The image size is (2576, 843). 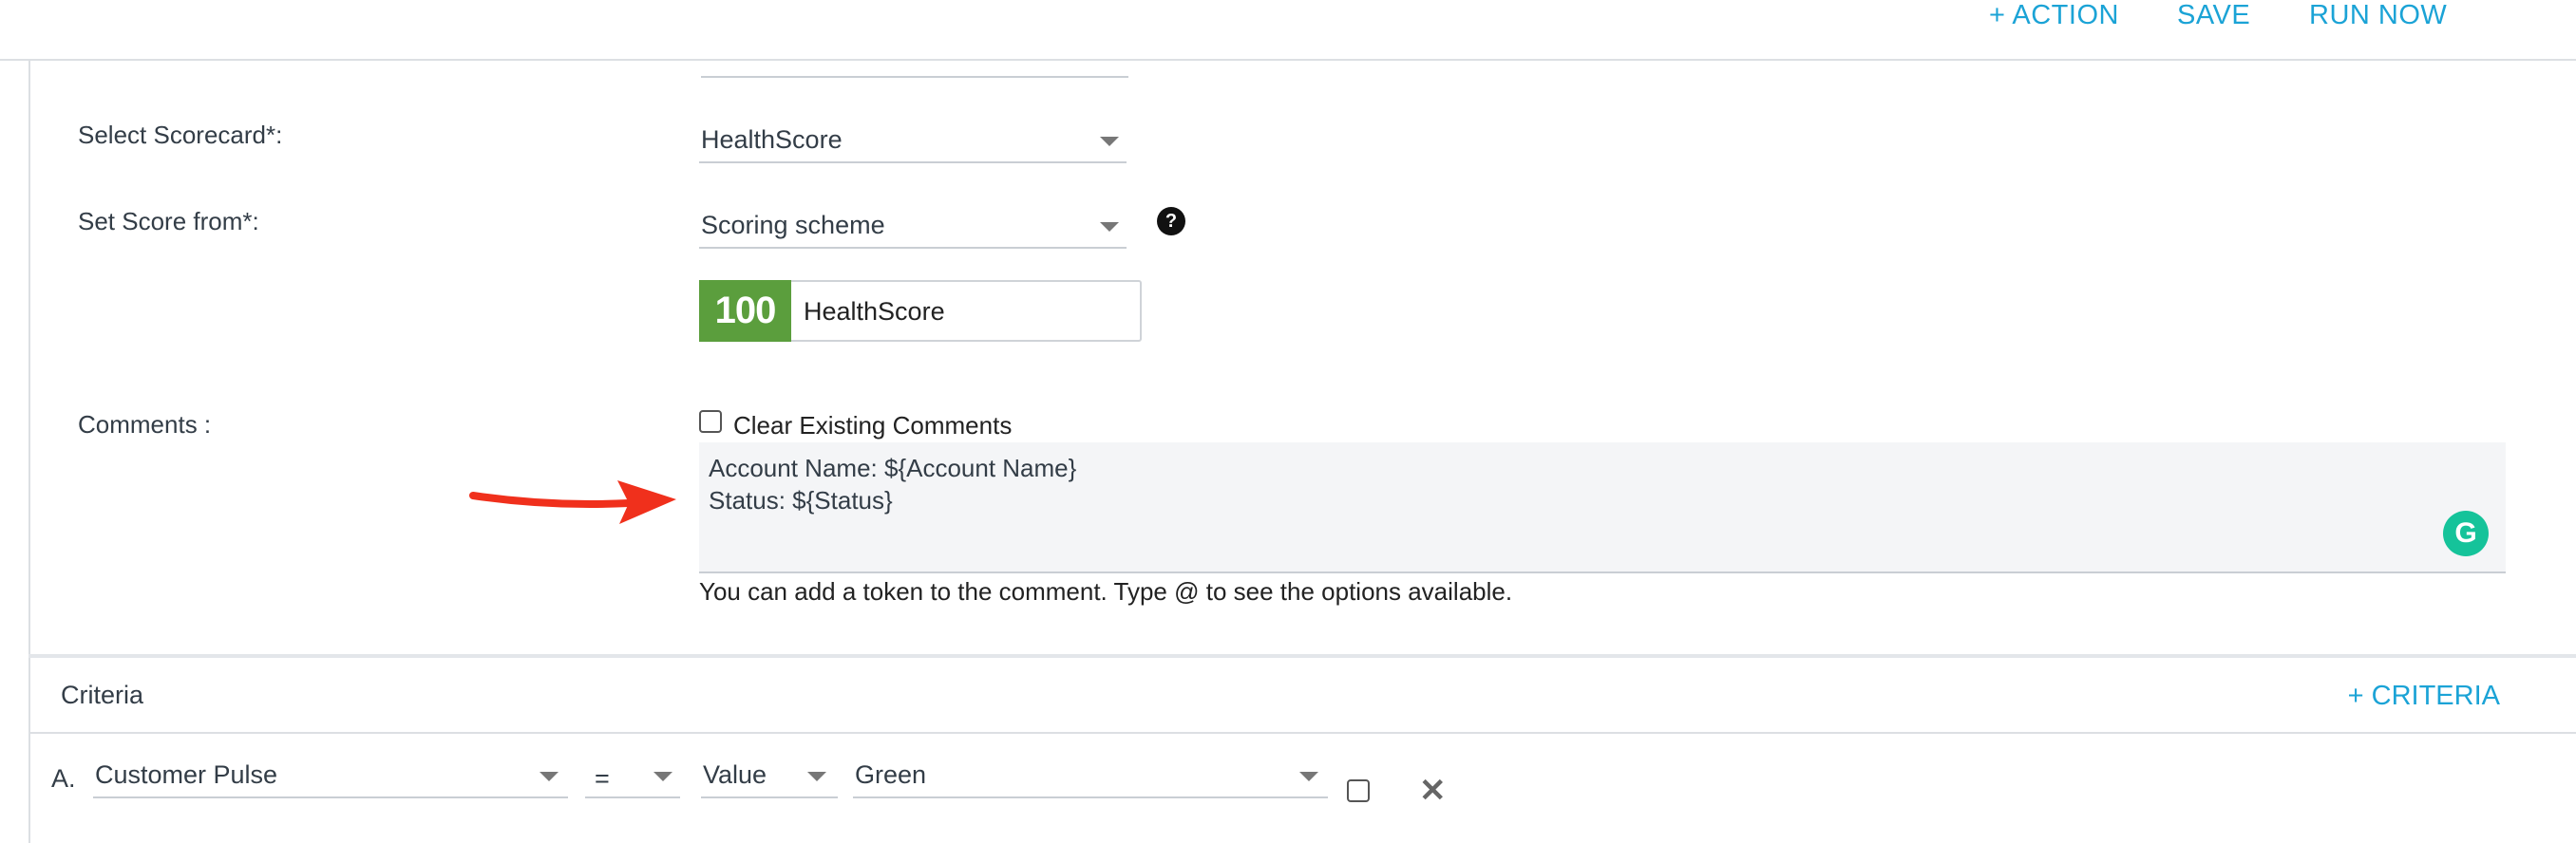 What do you see at coordinates (1090, 775) in the screenshot?
I see `criteria-value-select: Green` at bounding box center [1090, 775].